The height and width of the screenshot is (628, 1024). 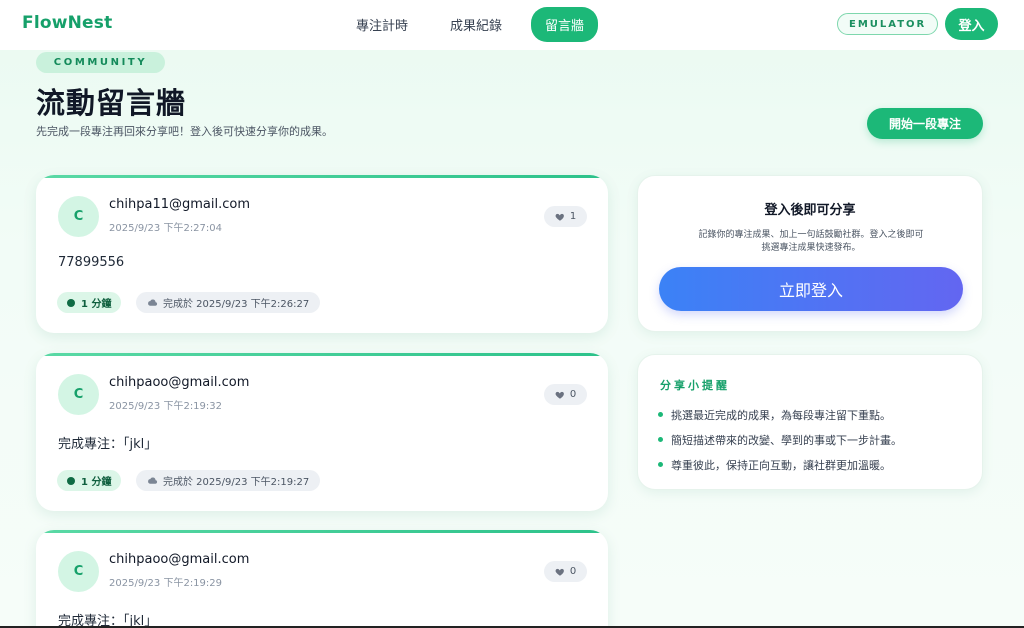 I want to click on completed-chip: 完成於 2025/9/23 下午2:26:27, so click(x=228, y=302).